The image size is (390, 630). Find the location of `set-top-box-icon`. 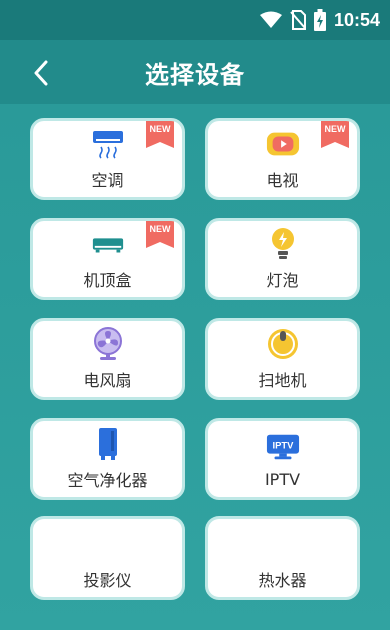

set-top-box-icon is located at coordinates (108, 244).